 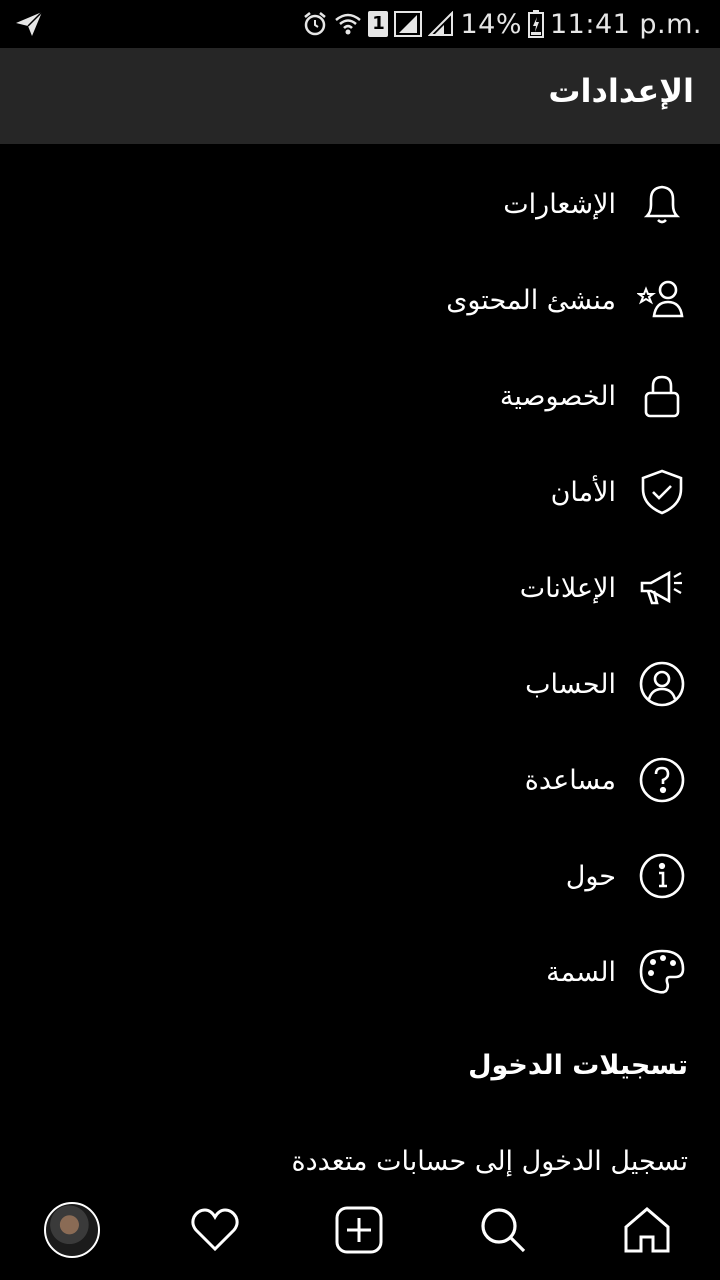 I want to click on palette-icon, so click(x=662, y=972).